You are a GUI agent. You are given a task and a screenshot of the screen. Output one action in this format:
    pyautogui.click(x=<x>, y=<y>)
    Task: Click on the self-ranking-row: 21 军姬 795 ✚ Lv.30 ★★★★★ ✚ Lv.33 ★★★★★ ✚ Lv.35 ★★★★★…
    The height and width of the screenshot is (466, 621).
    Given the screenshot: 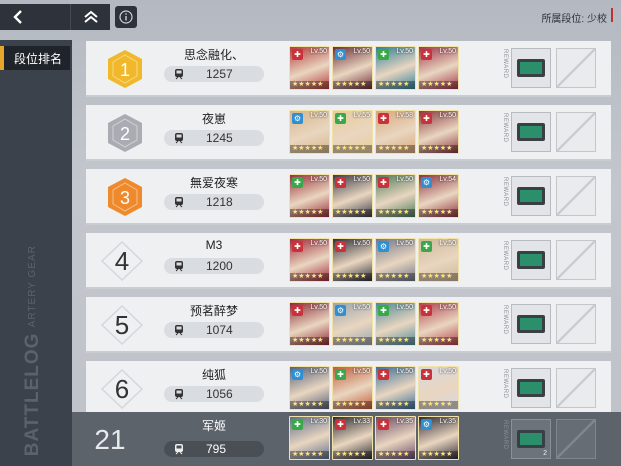 What is the action you would take?
    pyautogui.click(x=346, y=439)
    